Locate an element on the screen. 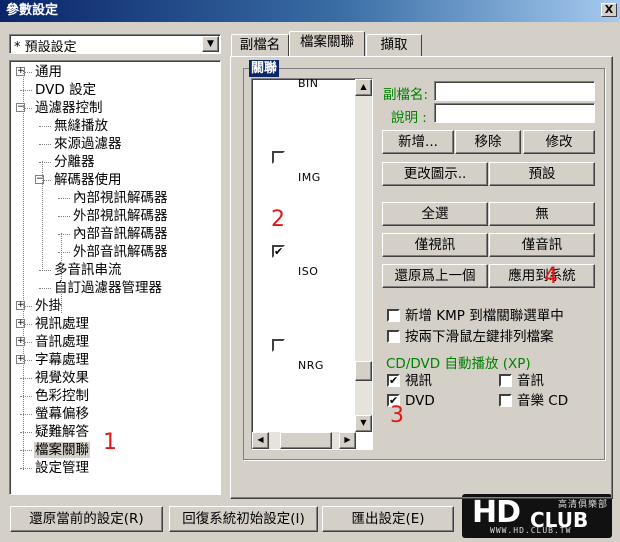  tree-item: 來源過濾器 is located at coordinates (88, 144).